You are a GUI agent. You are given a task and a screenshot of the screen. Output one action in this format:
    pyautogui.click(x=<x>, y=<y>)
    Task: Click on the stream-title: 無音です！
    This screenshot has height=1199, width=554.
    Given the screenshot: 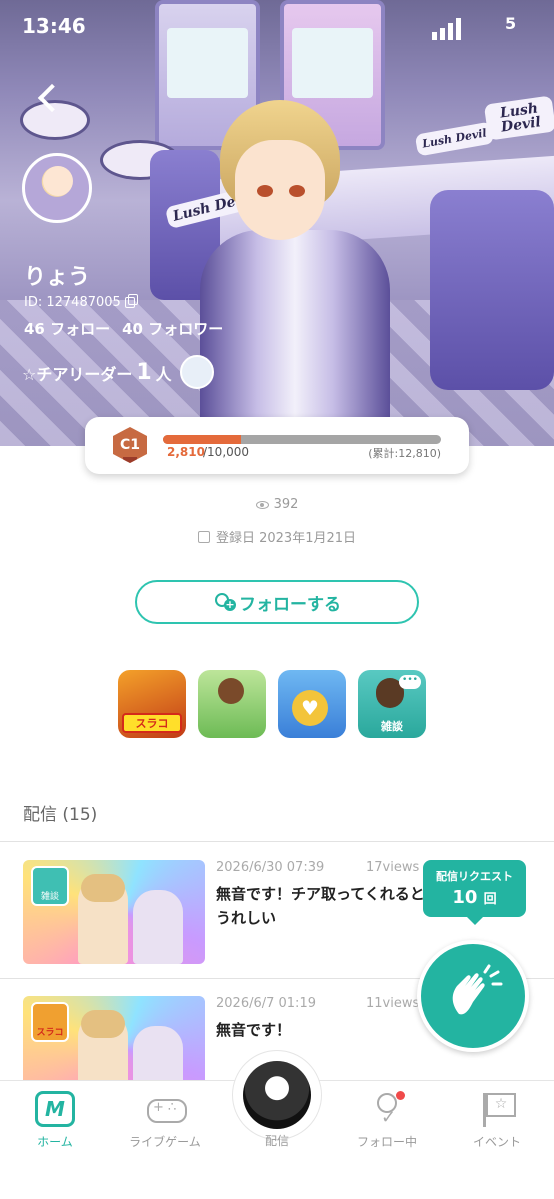 What is the action you would take?
    pyautogui.click(x=254, y=1030)
    